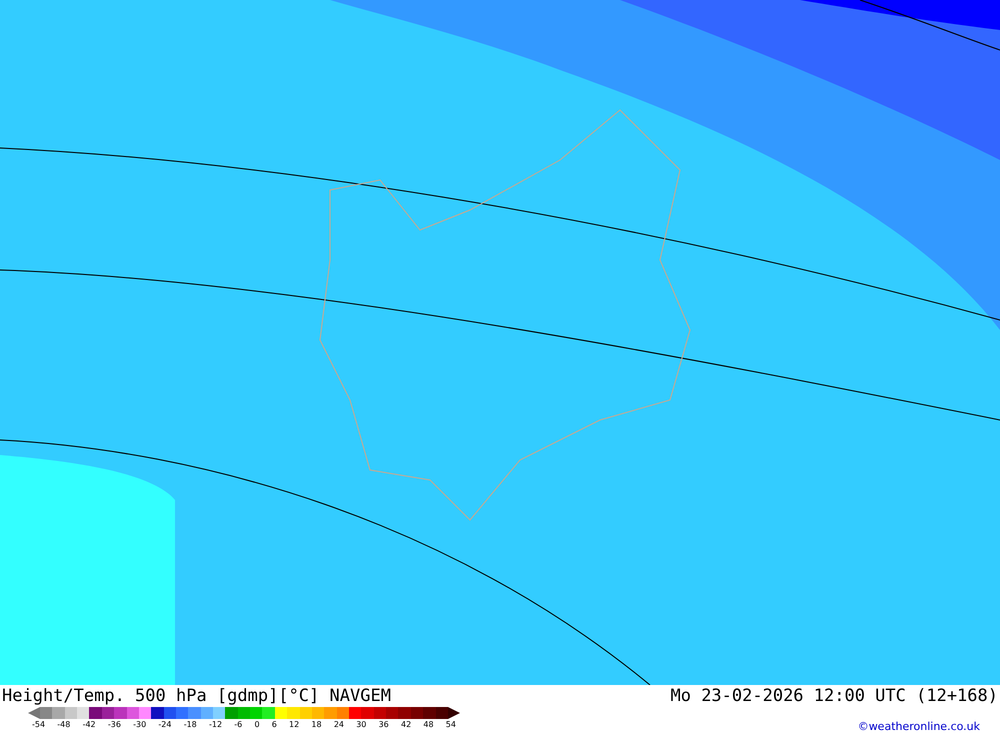 Image resolution: width=1000 pixels, height=733 pixels. I want to click on legend-tick-label: -12, so click(215, 725).